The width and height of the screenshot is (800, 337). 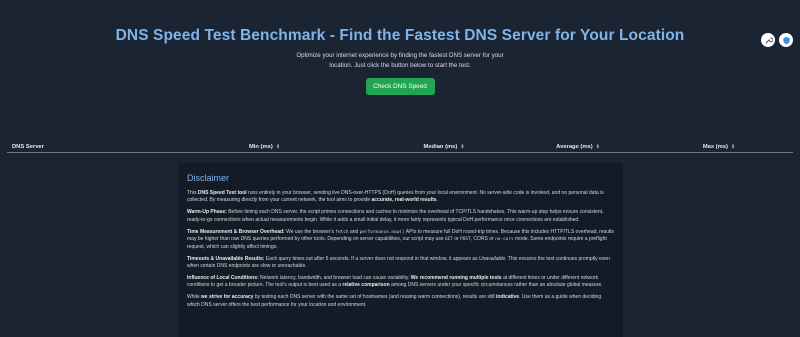 I want to click on wrench-icon, so click(x=768, y=40).